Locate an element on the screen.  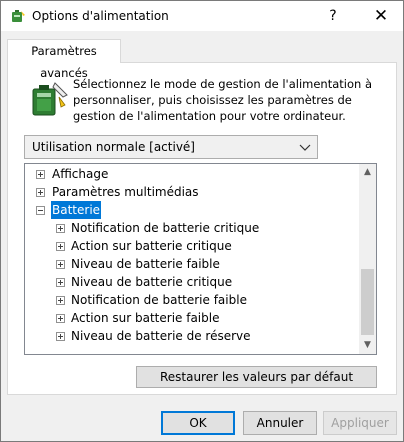
tree-item: Notification de batterie critique is located at coordinates (192, 228).